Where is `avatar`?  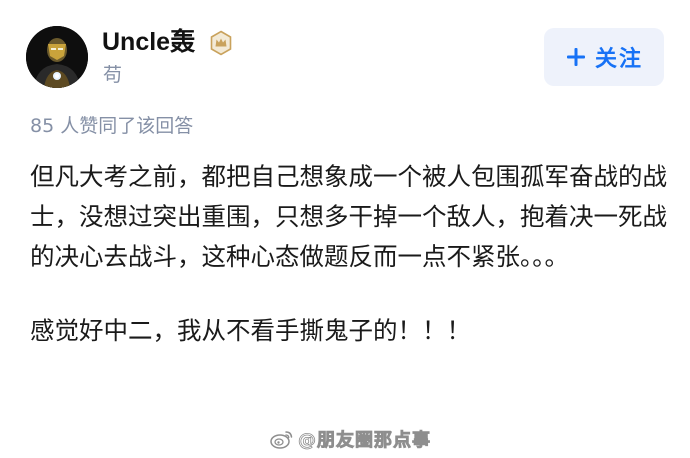
avatar is located at coordinates (57, 57).